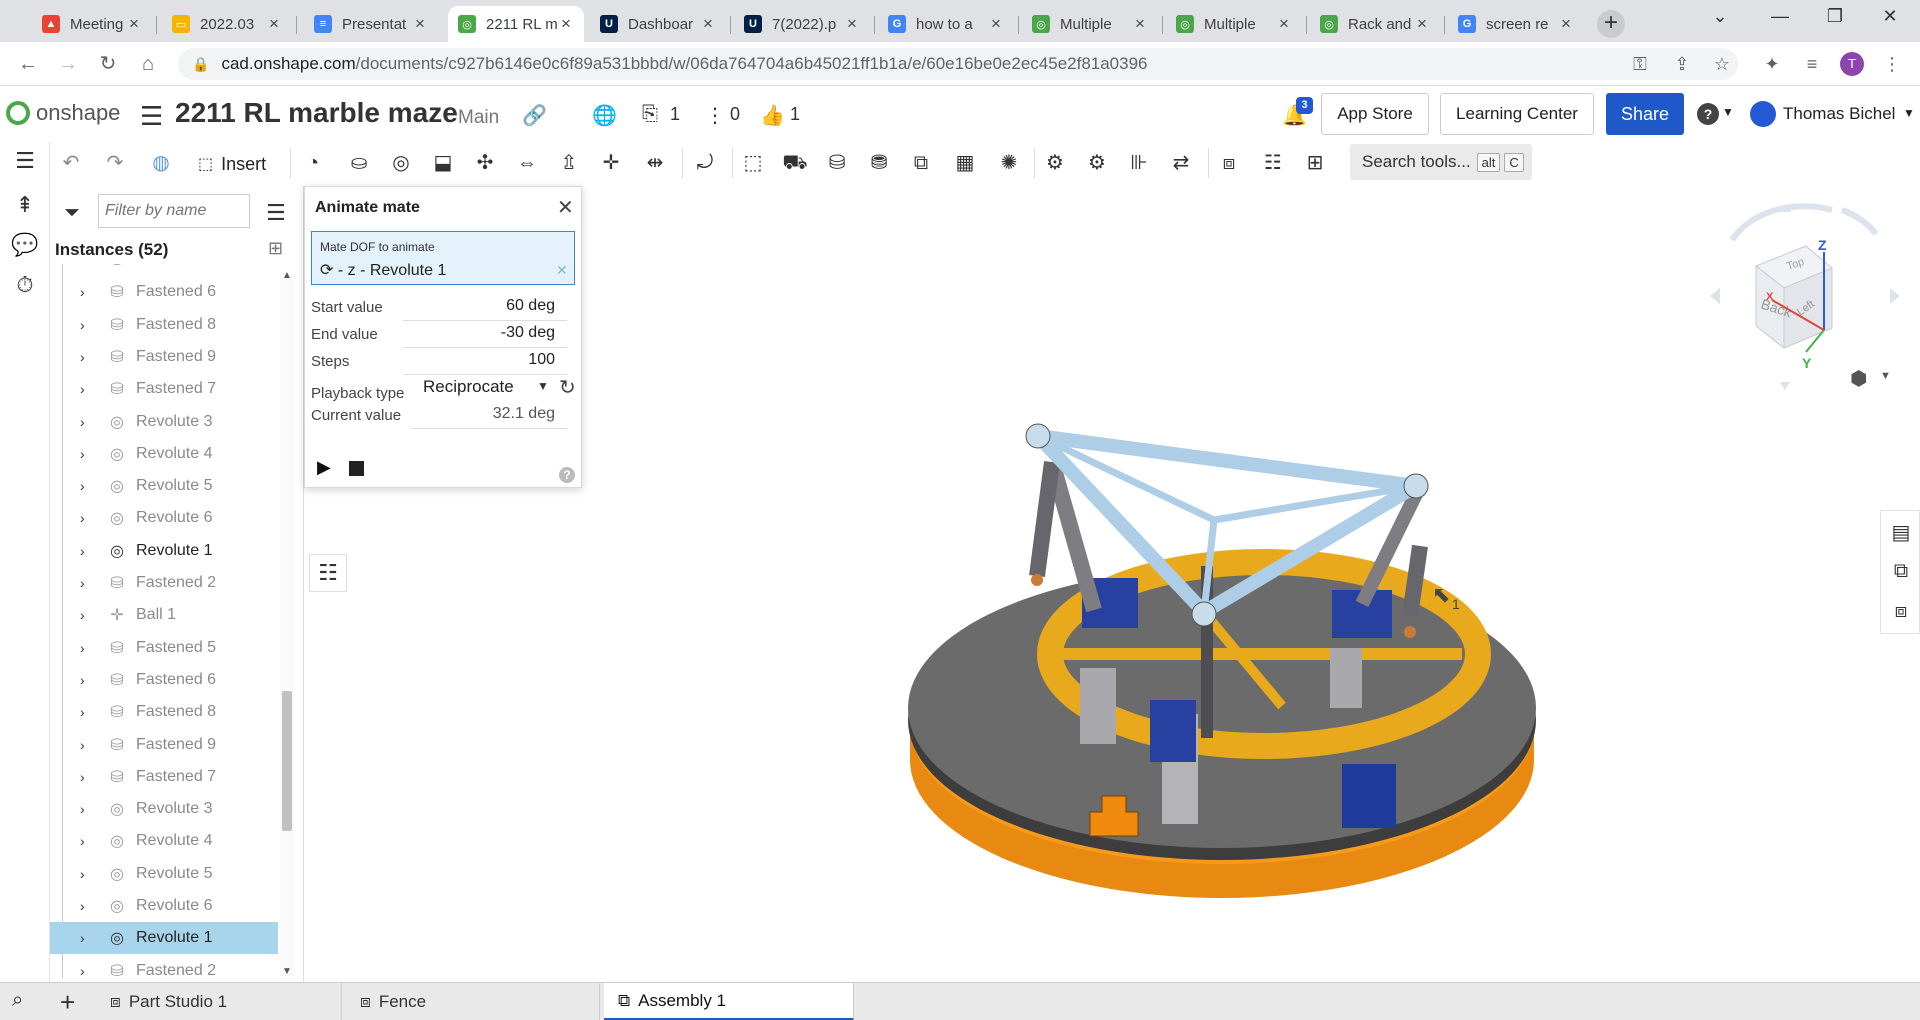  What do you see at coordinates (287, 275) in the screenshot?
I see `scroll-up-arrow-icon: ▲` at bounding box center [287, 275].